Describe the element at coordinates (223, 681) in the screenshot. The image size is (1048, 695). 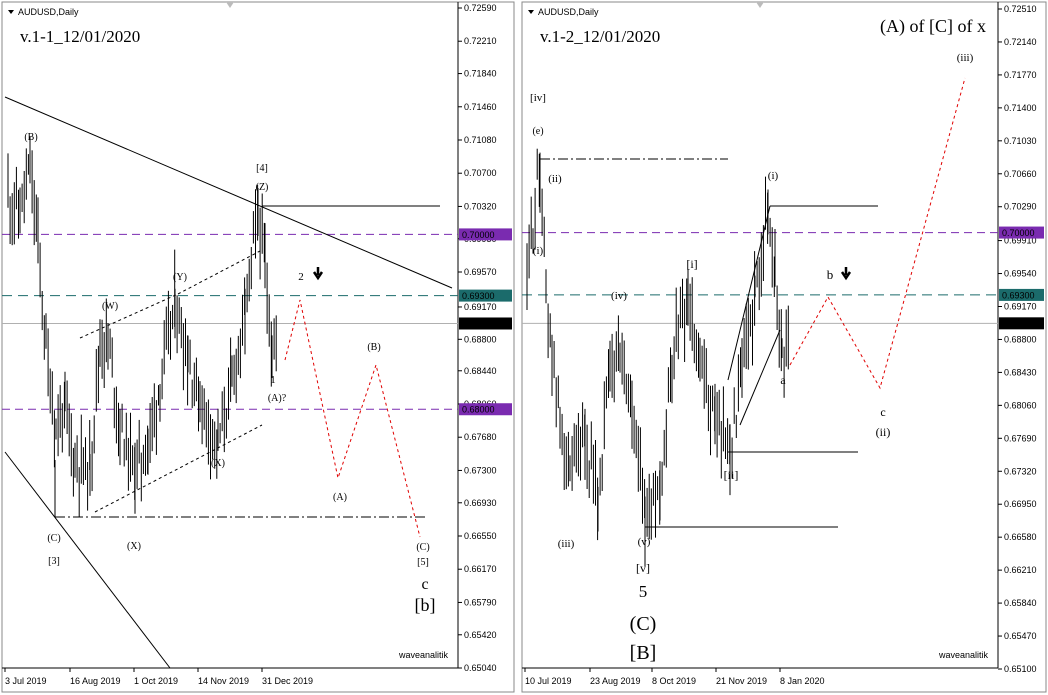
I see `x-tick-label: 14 Nov 2019` at that location.